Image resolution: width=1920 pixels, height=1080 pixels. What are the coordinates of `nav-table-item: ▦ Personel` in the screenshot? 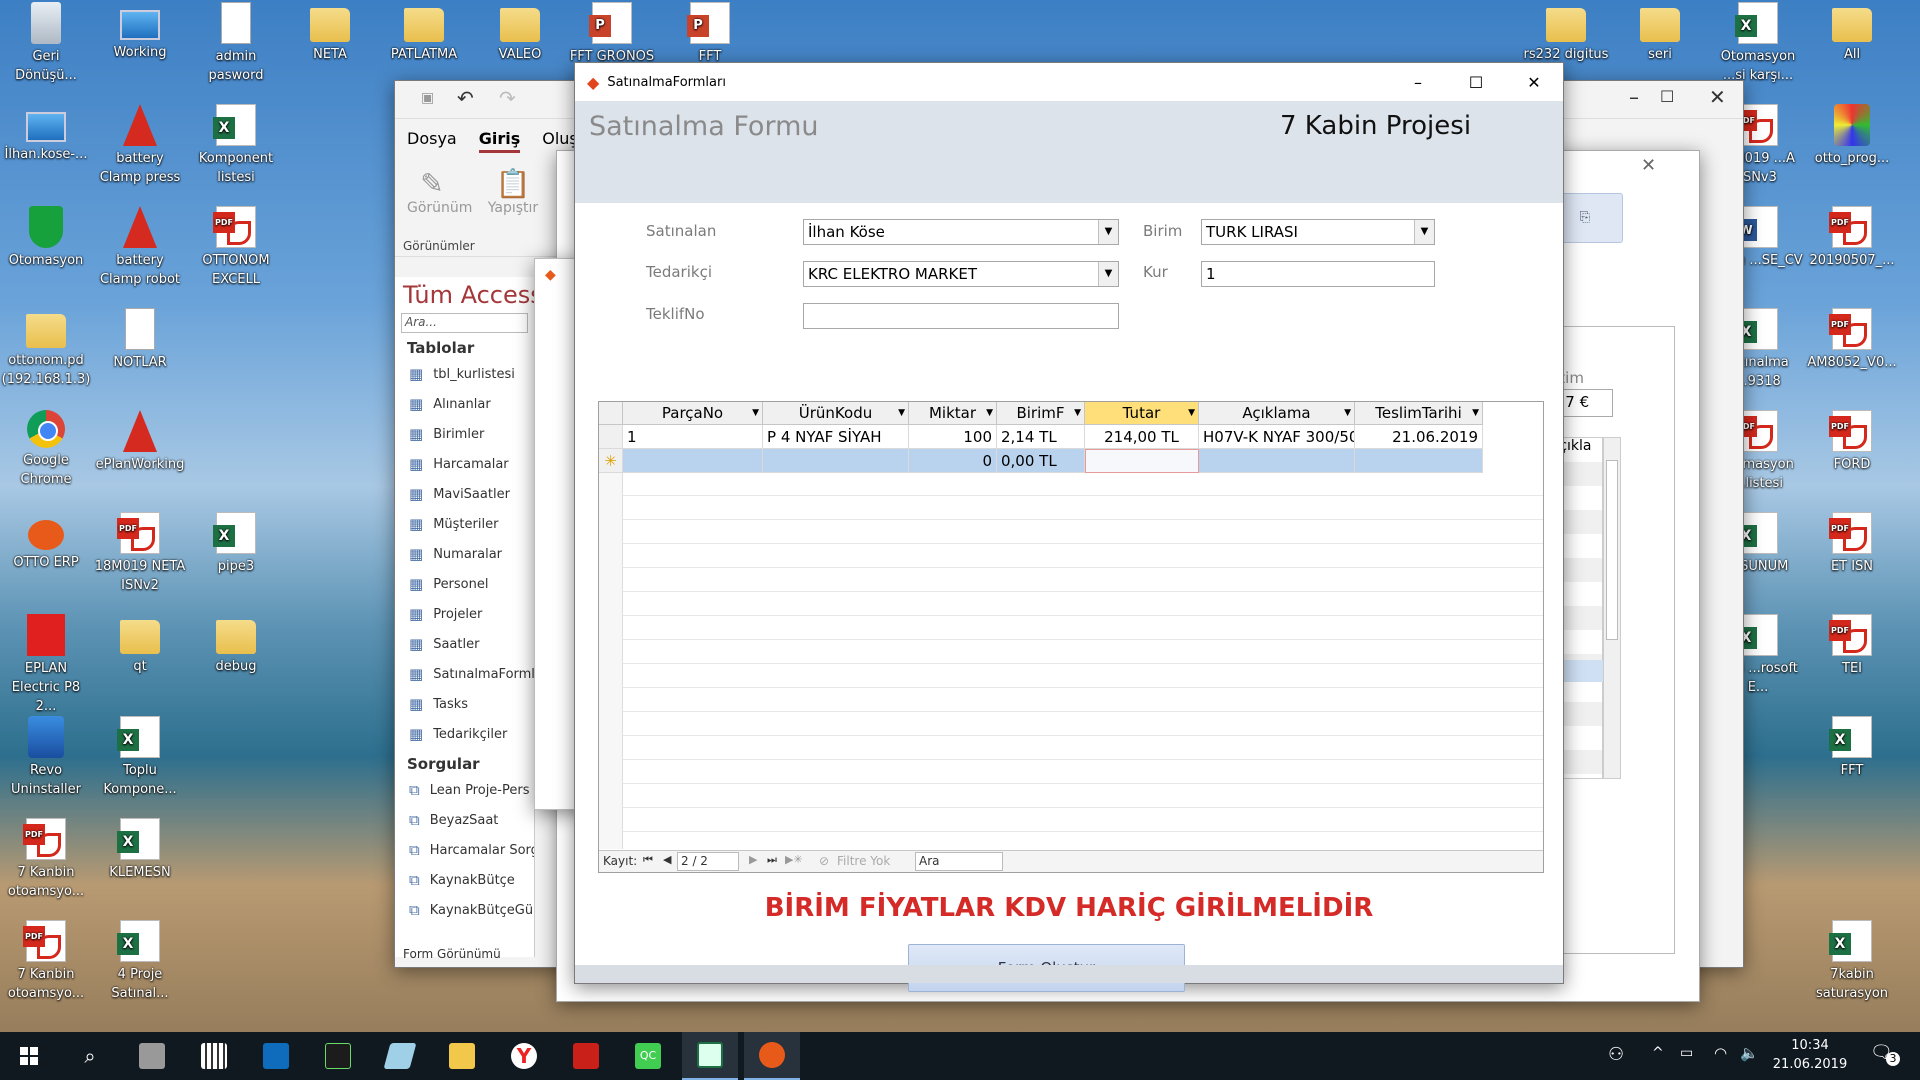 It's located at (464, 584).